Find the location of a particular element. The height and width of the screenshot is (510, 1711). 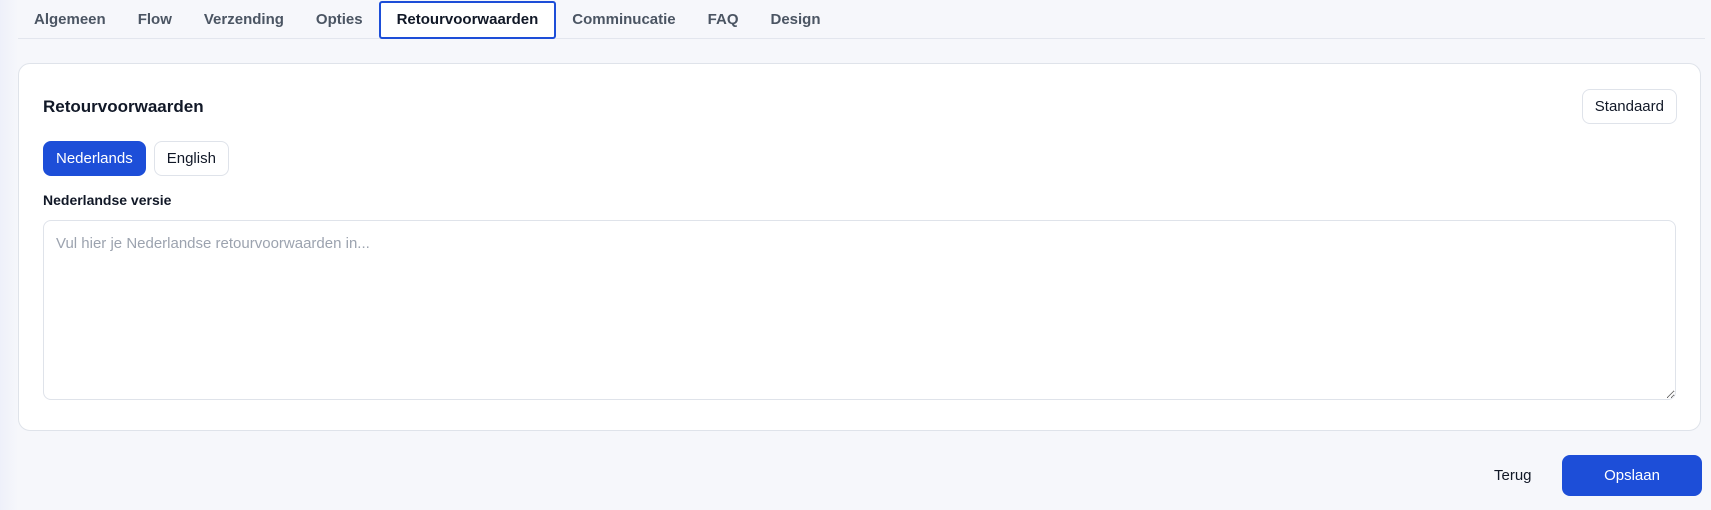

left-edge-strip is located at coordinates (9, 255).